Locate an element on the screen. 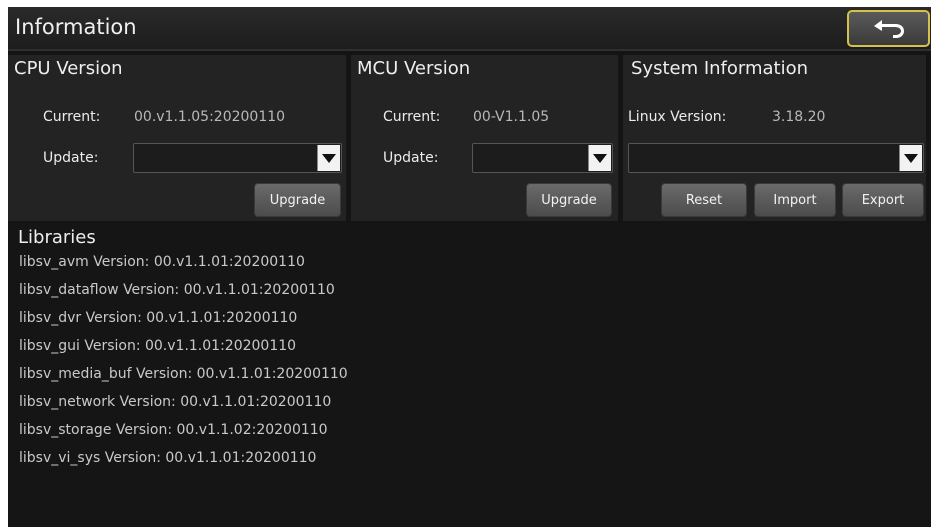 The height and width of the screenshot is (527, 931). libraries-title: Libraries is located at coordinates (57, 237).